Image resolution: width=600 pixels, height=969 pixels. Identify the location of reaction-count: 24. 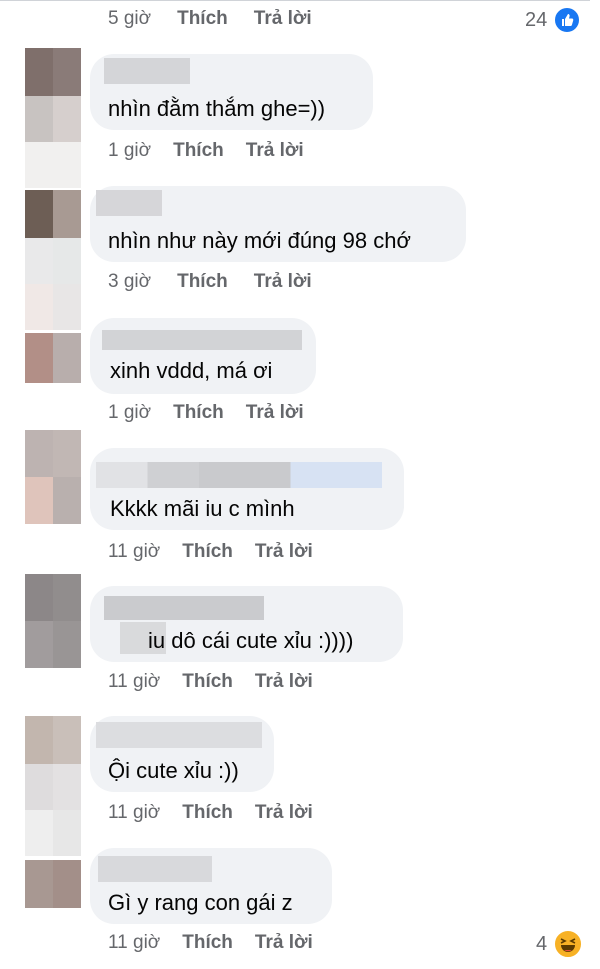
(536, 19).